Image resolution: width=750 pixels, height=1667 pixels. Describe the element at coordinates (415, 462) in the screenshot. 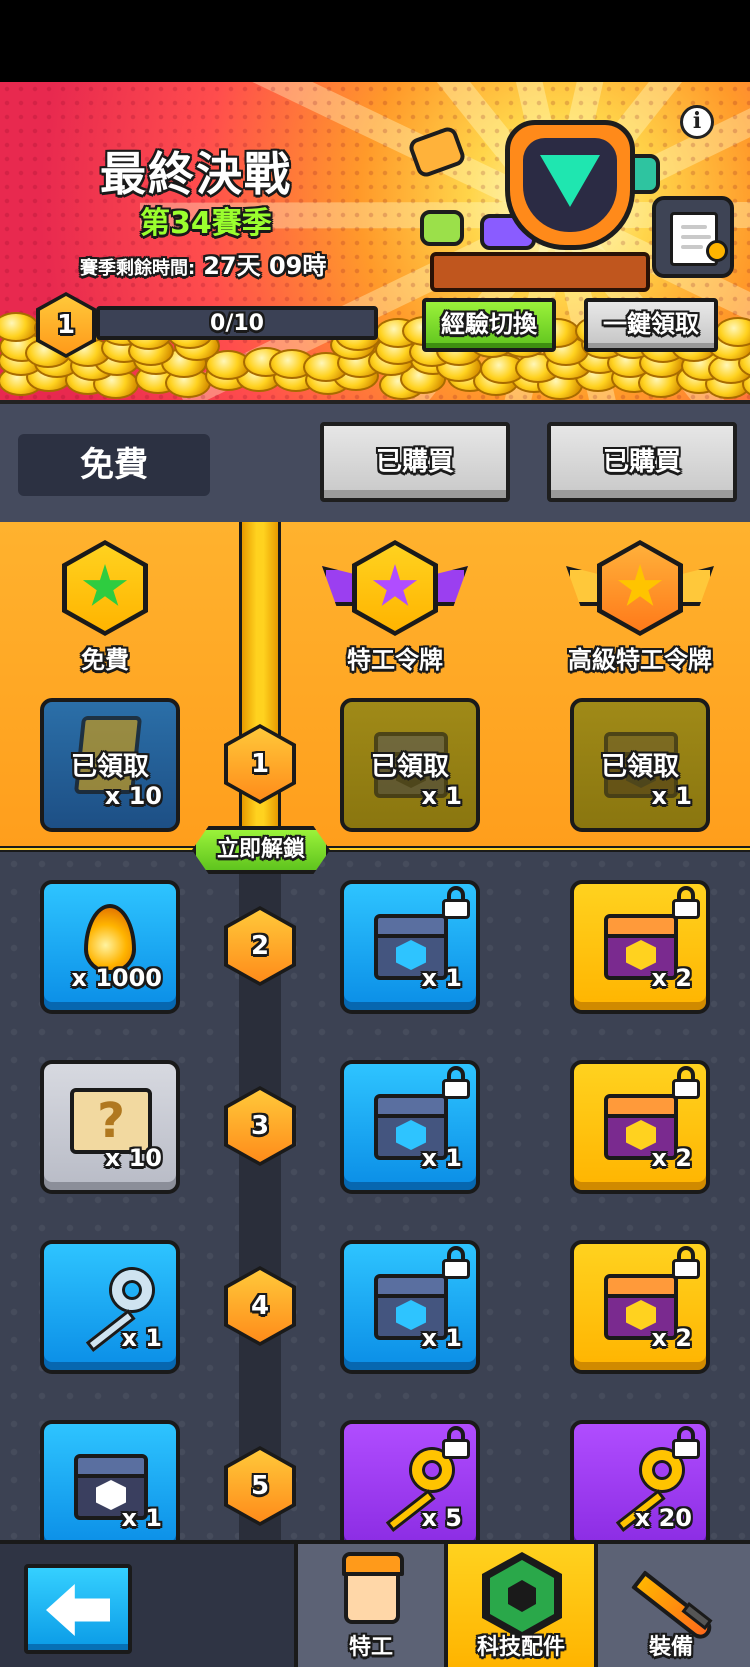

I see `agent-pass-bought-button: 已購買` at that location.